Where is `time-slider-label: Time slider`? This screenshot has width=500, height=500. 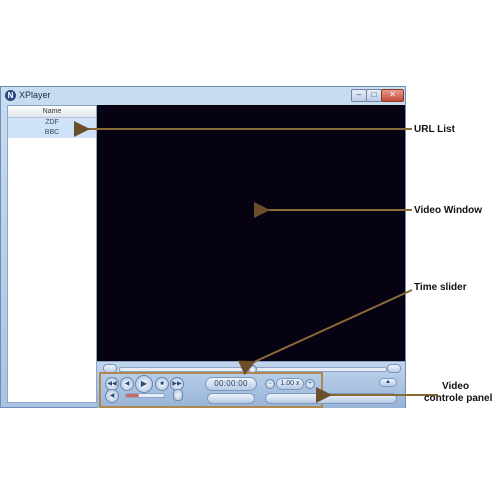 time-slider-label: Time slider is located at coordinates (440, 287).